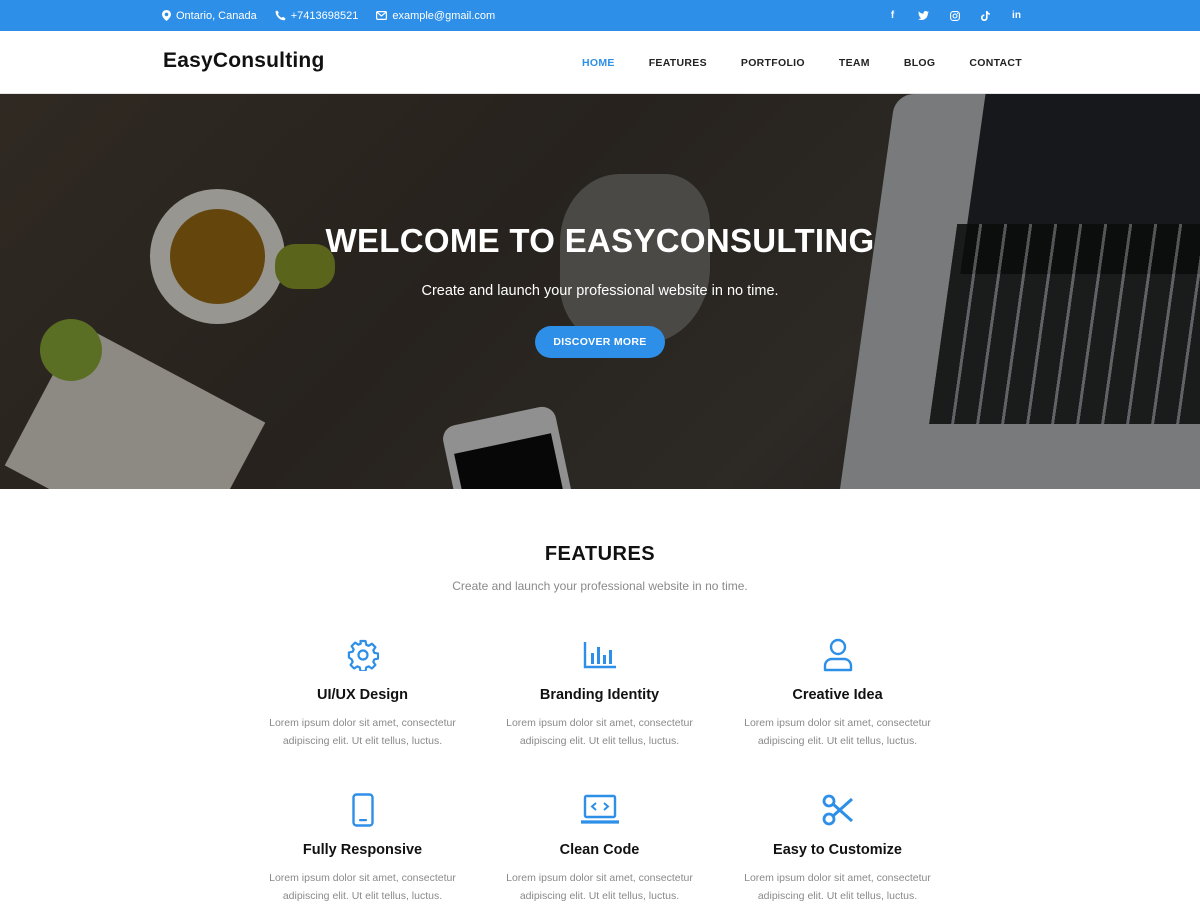 The width and height of the screenshot is (1200, 905). Describe the element at coordinates (362, 810) in the screenshot. I see `mobile-icon` at that location.